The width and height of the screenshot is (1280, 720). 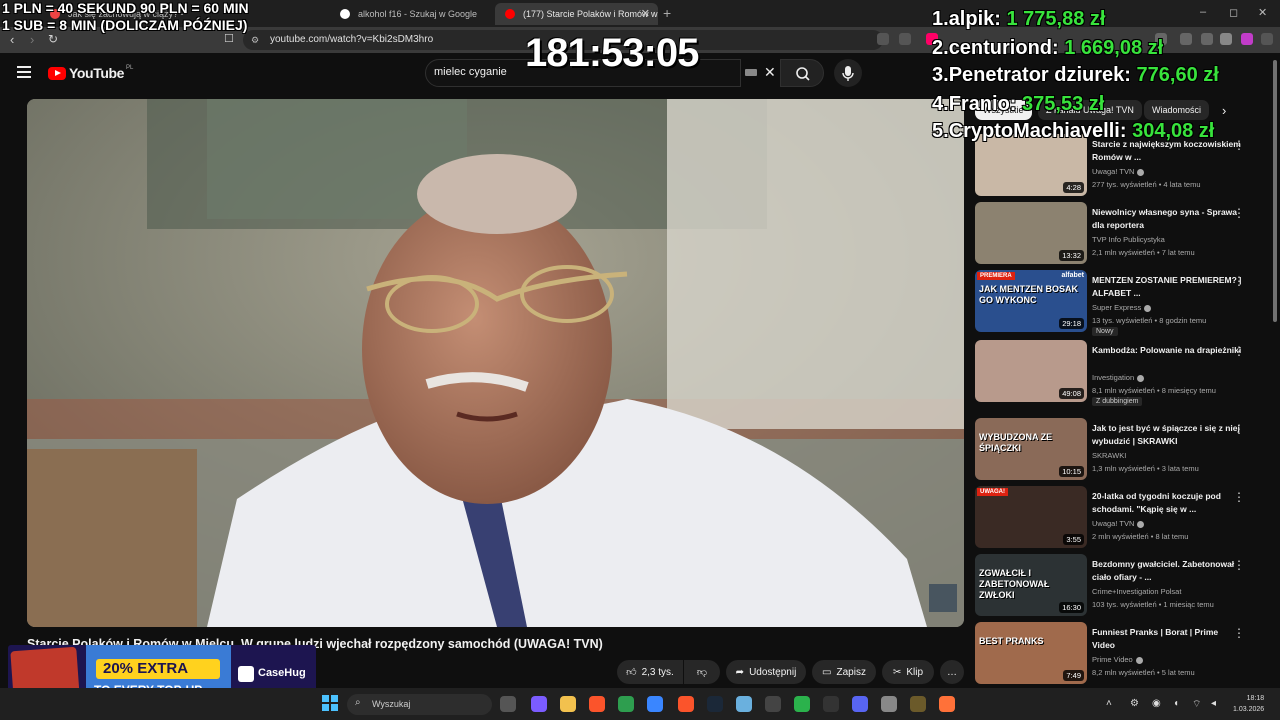 I want to click on scrollbar-thumb, so click(x=1275, y=191).